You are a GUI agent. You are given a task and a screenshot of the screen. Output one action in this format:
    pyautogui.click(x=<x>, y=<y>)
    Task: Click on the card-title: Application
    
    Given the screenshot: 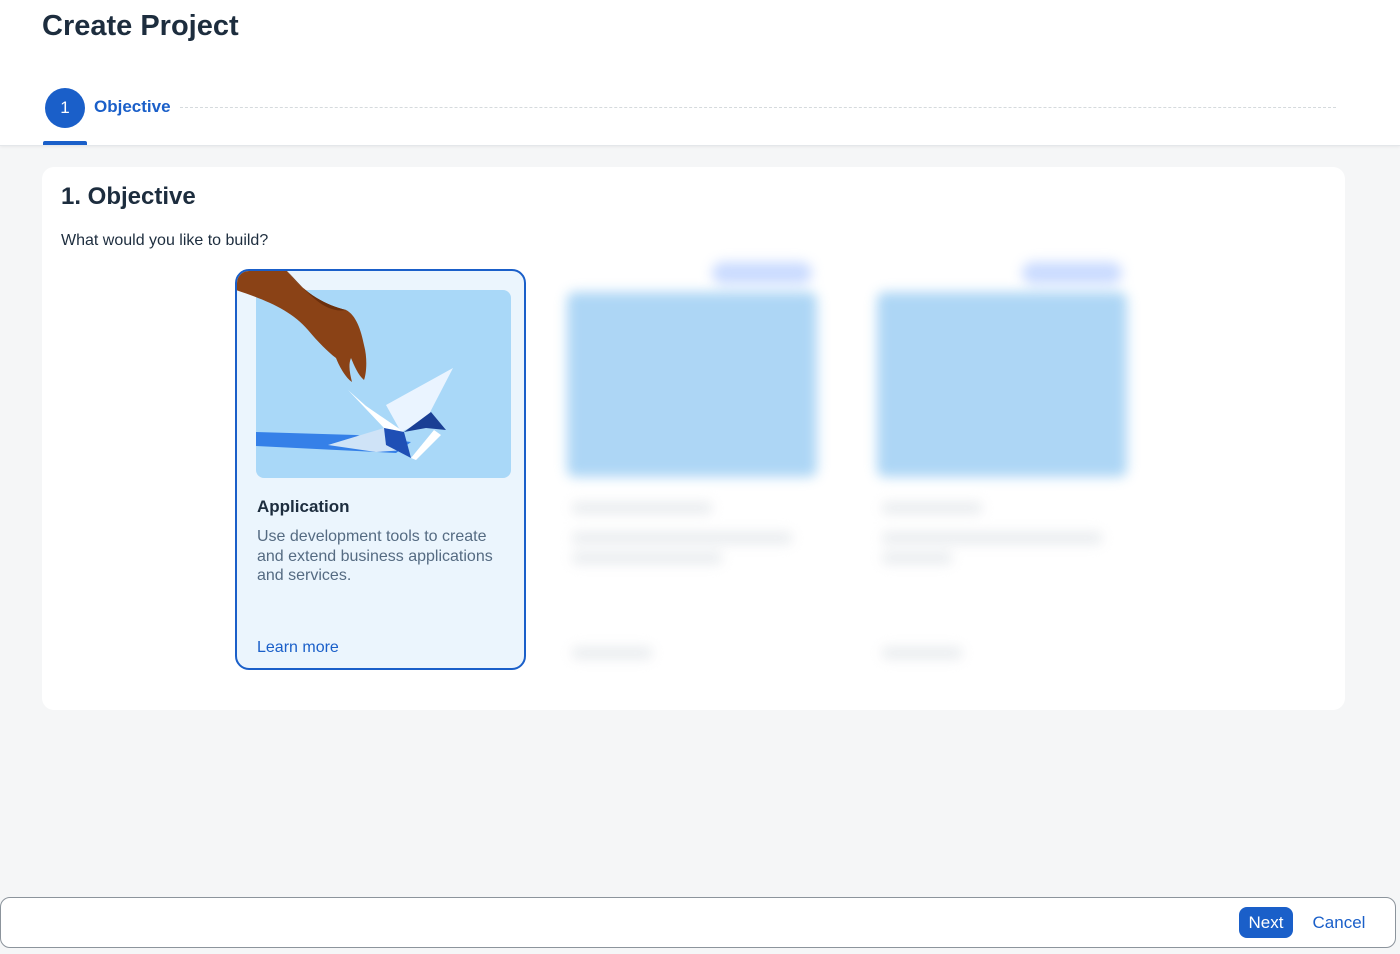 What is the action you would take?
    pyautogui.click(x=303, y=506)
    